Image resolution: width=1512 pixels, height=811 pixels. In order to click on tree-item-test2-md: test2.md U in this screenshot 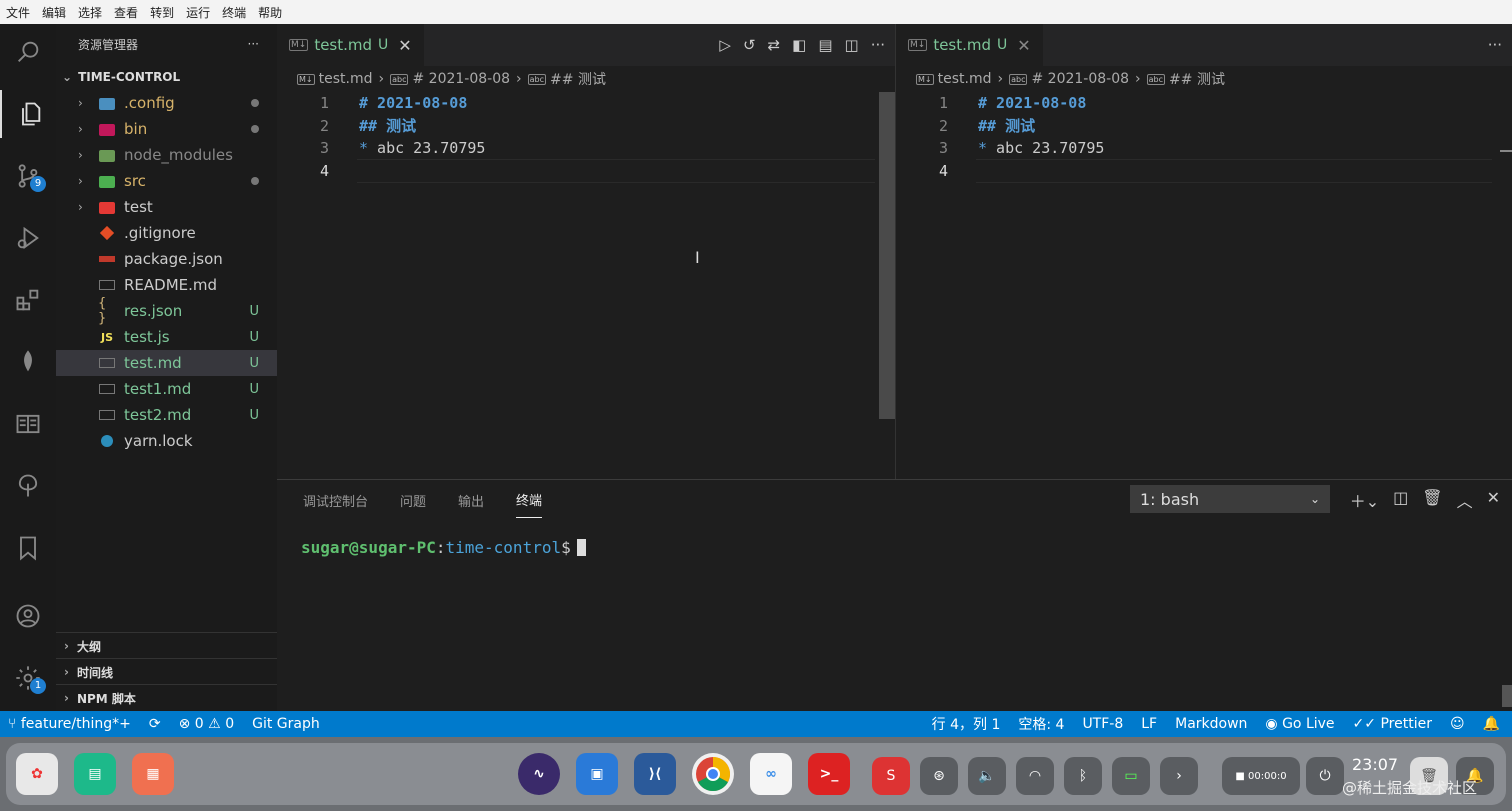, I will do `click(166, 415)`.